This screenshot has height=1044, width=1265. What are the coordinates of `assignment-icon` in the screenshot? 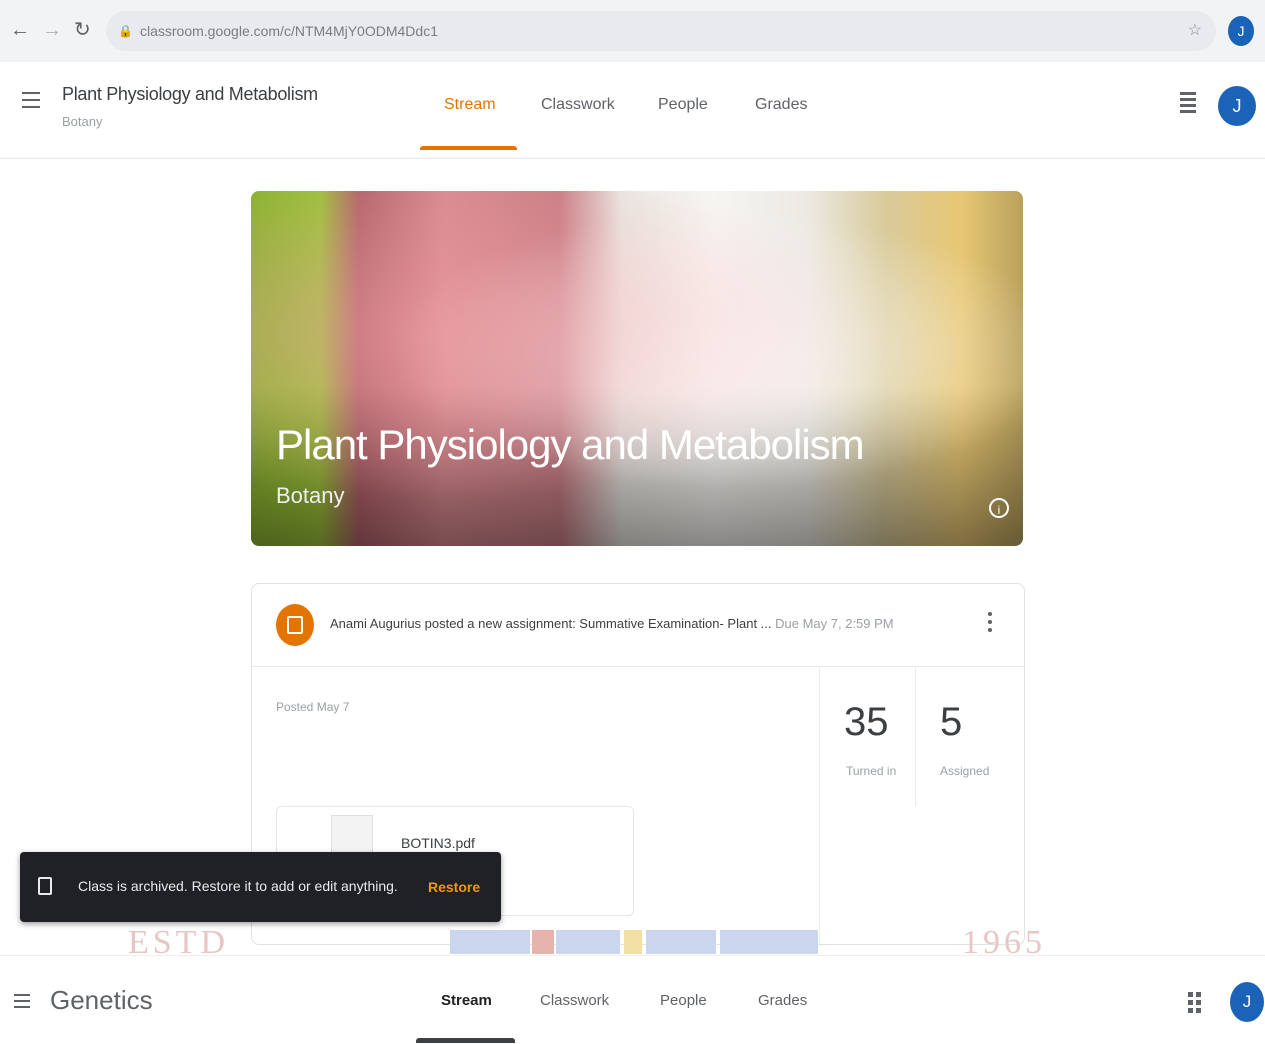 It's located at (295, 625).